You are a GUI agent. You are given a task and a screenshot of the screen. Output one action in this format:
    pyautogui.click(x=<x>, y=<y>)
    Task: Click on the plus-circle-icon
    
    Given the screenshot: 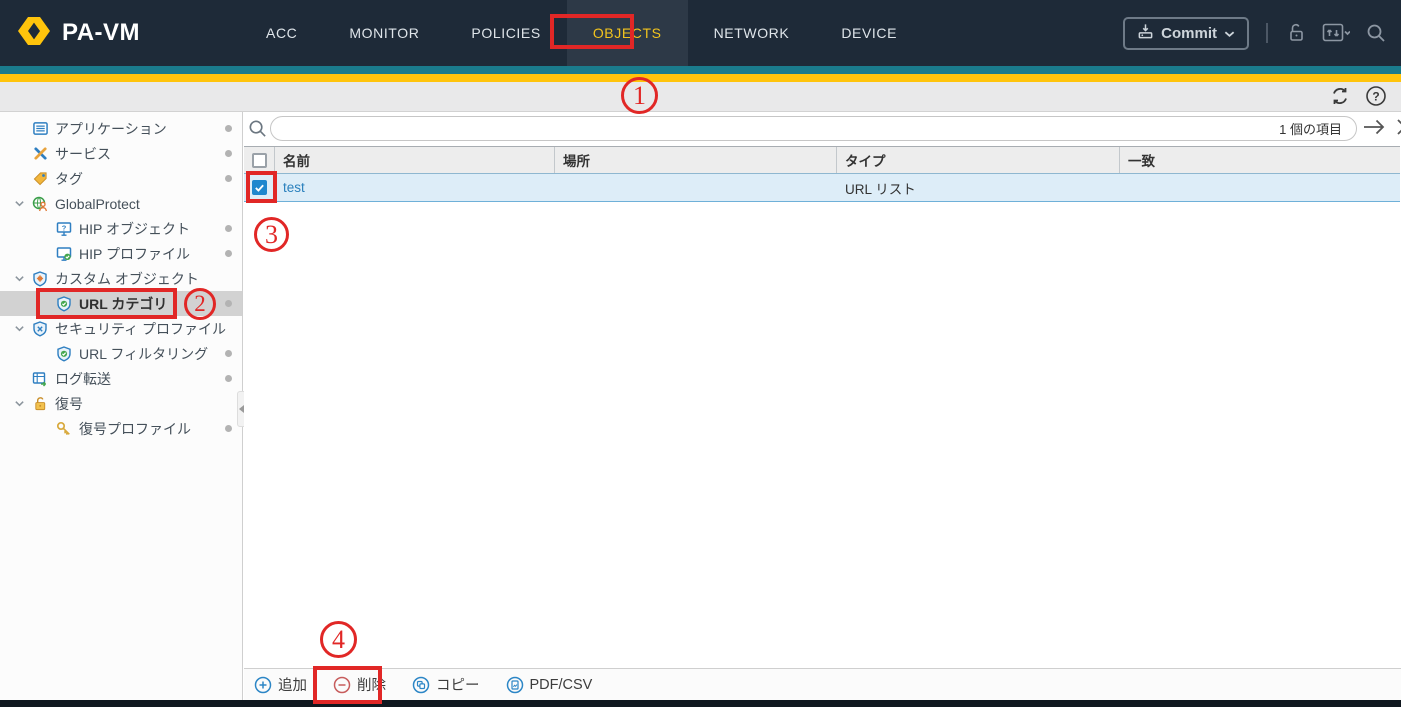 What is the action you would take?
    pyautogui.click(x=263, y=685)
    